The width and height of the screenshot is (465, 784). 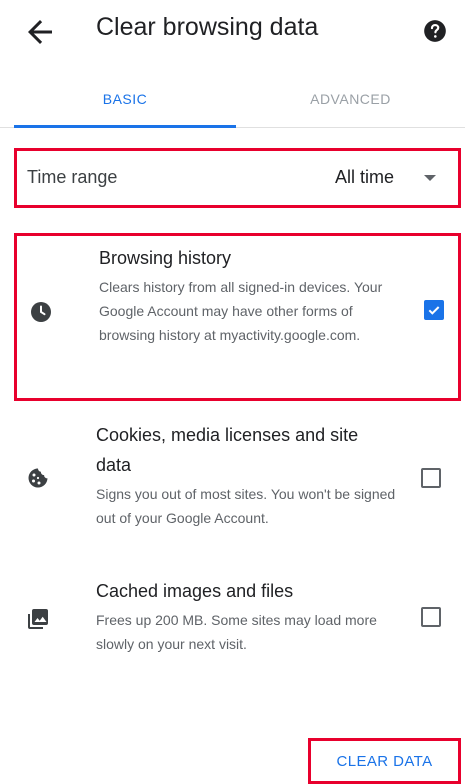 I want to click on arrow-left-icon, so click(x=40, y=32).